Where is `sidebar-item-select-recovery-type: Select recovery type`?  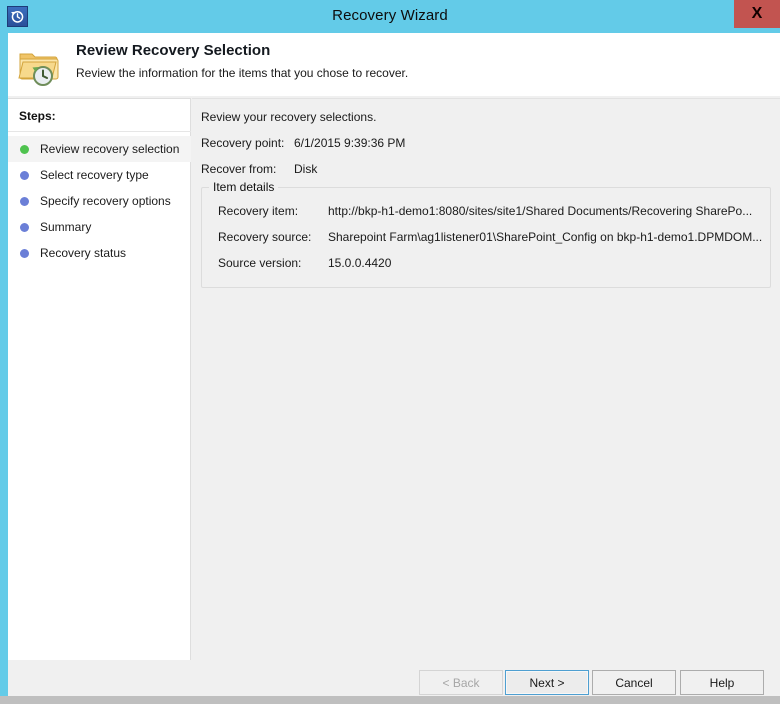 sidebar-item-select-recovery-type: Select recovery type is located at coordinates (99, 175).